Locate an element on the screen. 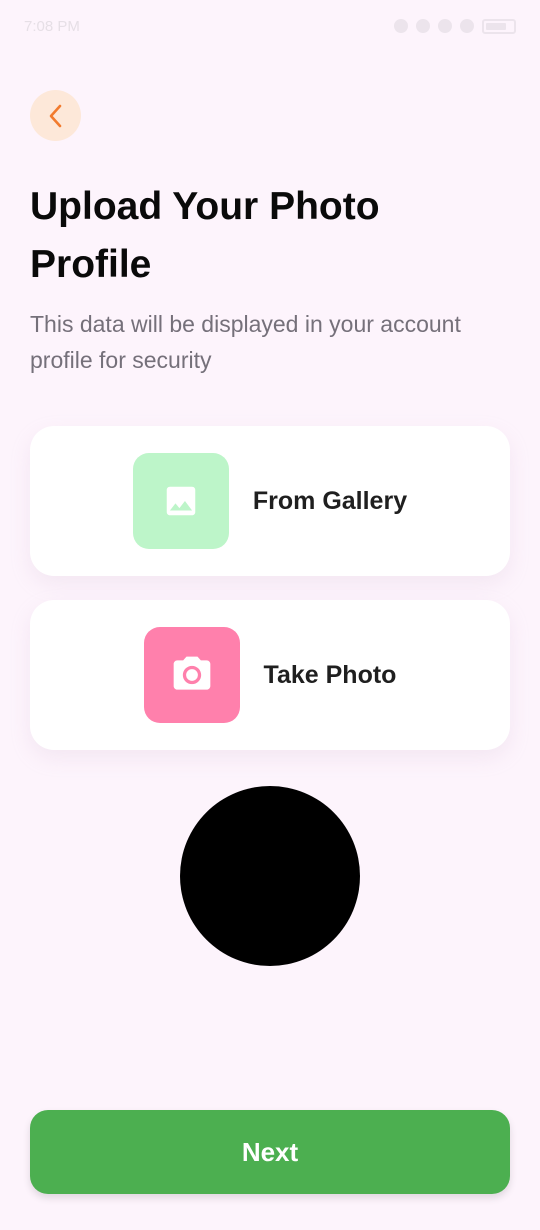  wifi-icon is located at coordinates (445, 26).